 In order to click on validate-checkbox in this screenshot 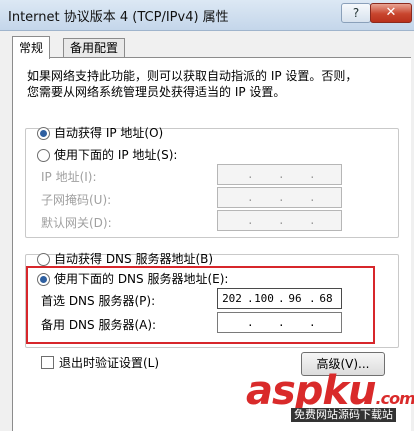, I will do `click(47, 362)`.